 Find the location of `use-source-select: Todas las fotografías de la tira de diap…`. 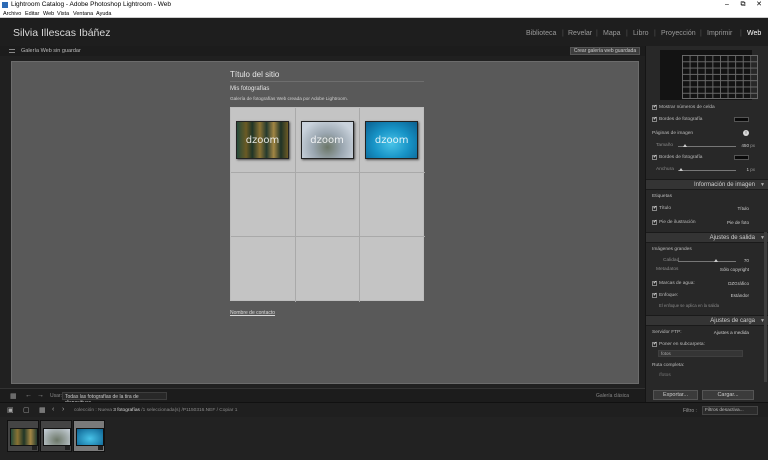

use-source-select: Todas las fotografías de la tira de diap… is located at coordinates (114, 399).